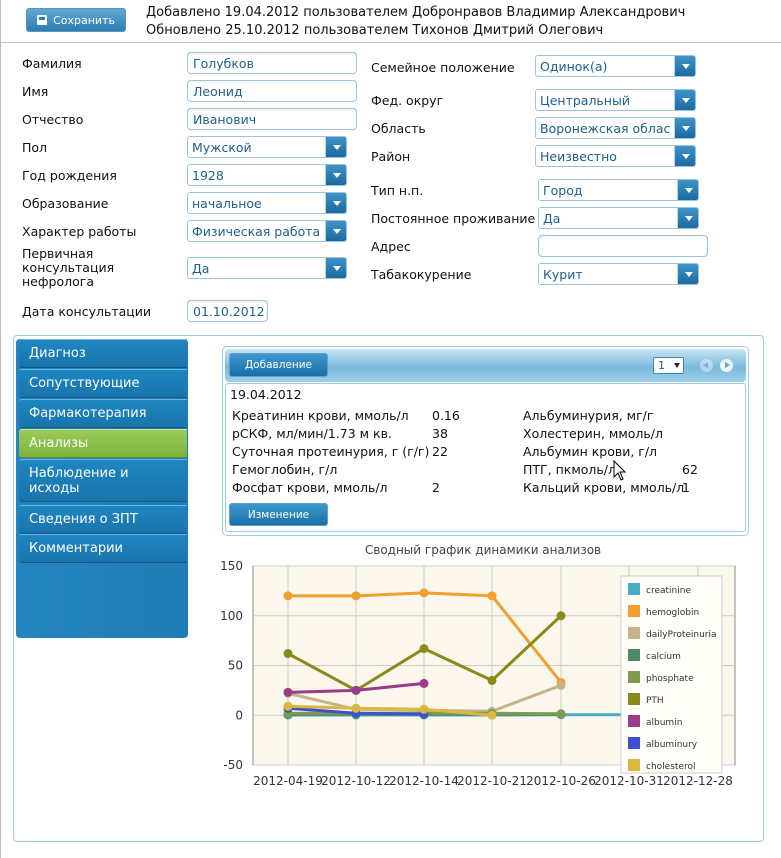 The width and height of the screenshot is (781, 858). I want to click on analysis-name: Креатинин крови, ммоль/л, so click(320, 415).